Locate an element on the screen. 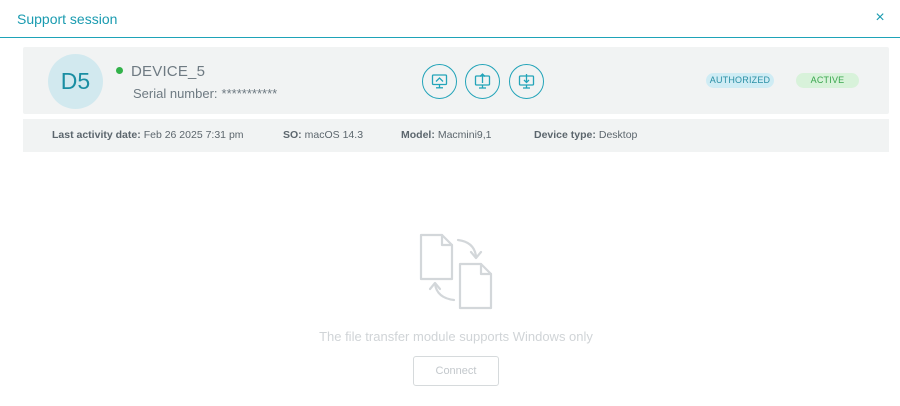  file-upload-button is located at coordinates (482, 81).